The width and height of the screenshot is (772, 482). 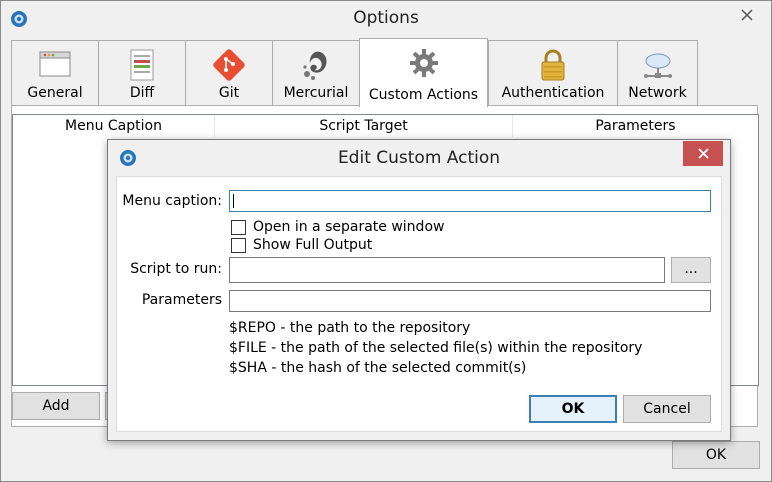 I want to click on dialog-ok-button: OK, so click(x=573, y=409).